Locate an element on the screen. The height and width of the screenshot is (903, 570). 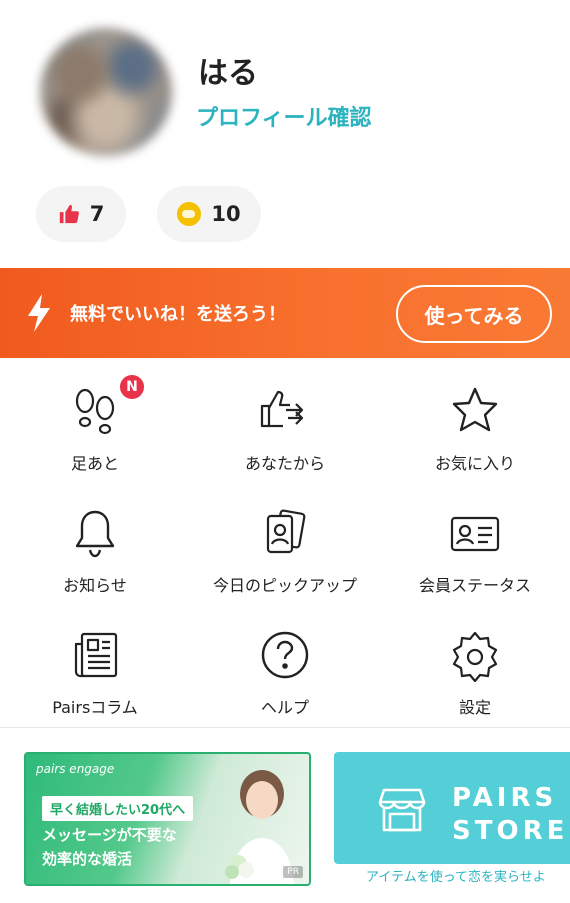
star-icon is located at coordinates (475, 409).